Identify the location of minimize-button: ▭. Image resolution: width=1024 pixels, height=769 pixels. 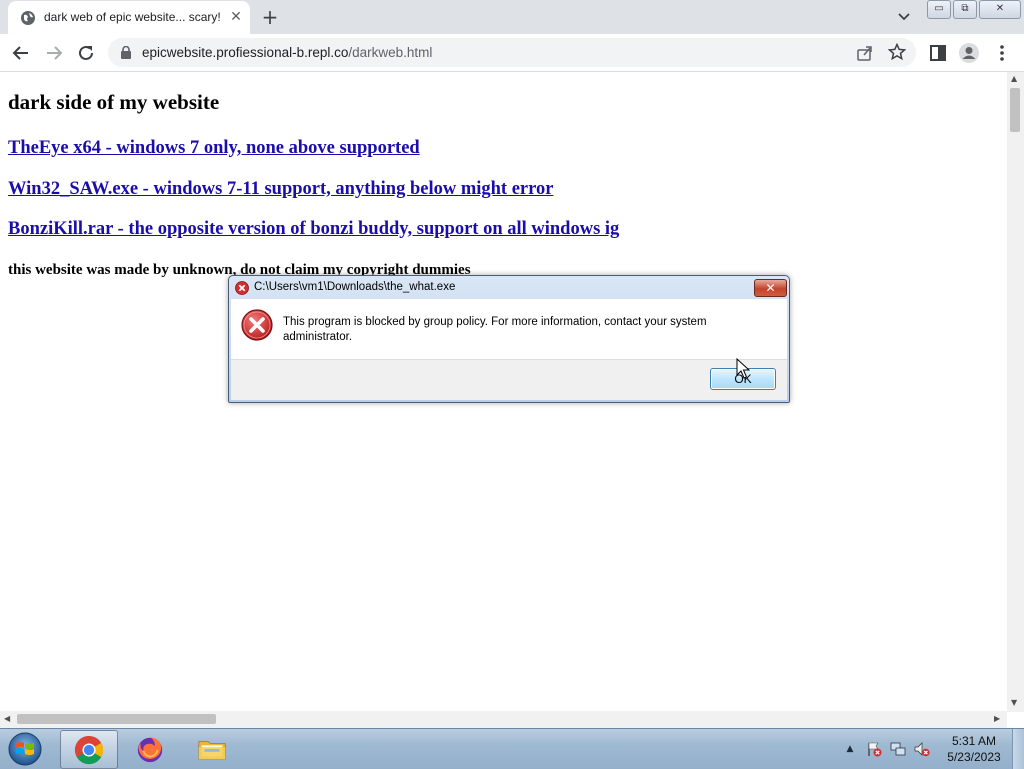
(939, 9).